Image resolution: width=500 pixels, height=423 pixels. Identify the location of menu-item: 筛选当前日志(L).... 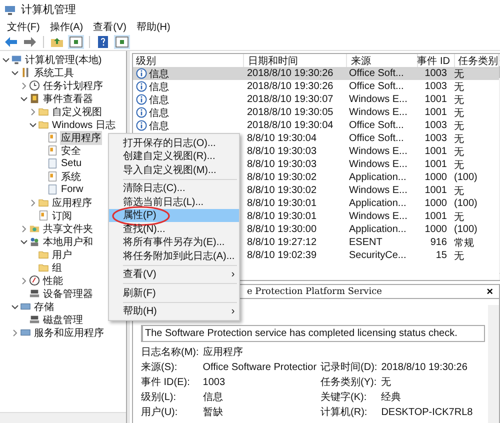
(174, 201).